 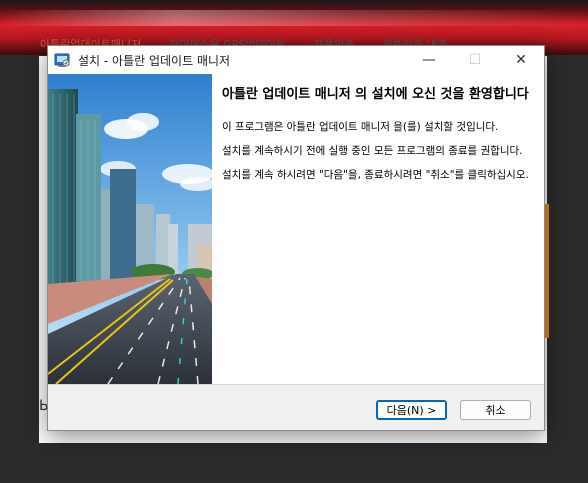 What do you see at coordinates (360, 127) in the screenshot?
I see `description-paragraph: 이 프로그램은 아틀란 업데이트 매니저 을(를) 설치할 것입니다.` at bounding box center [360, 127].